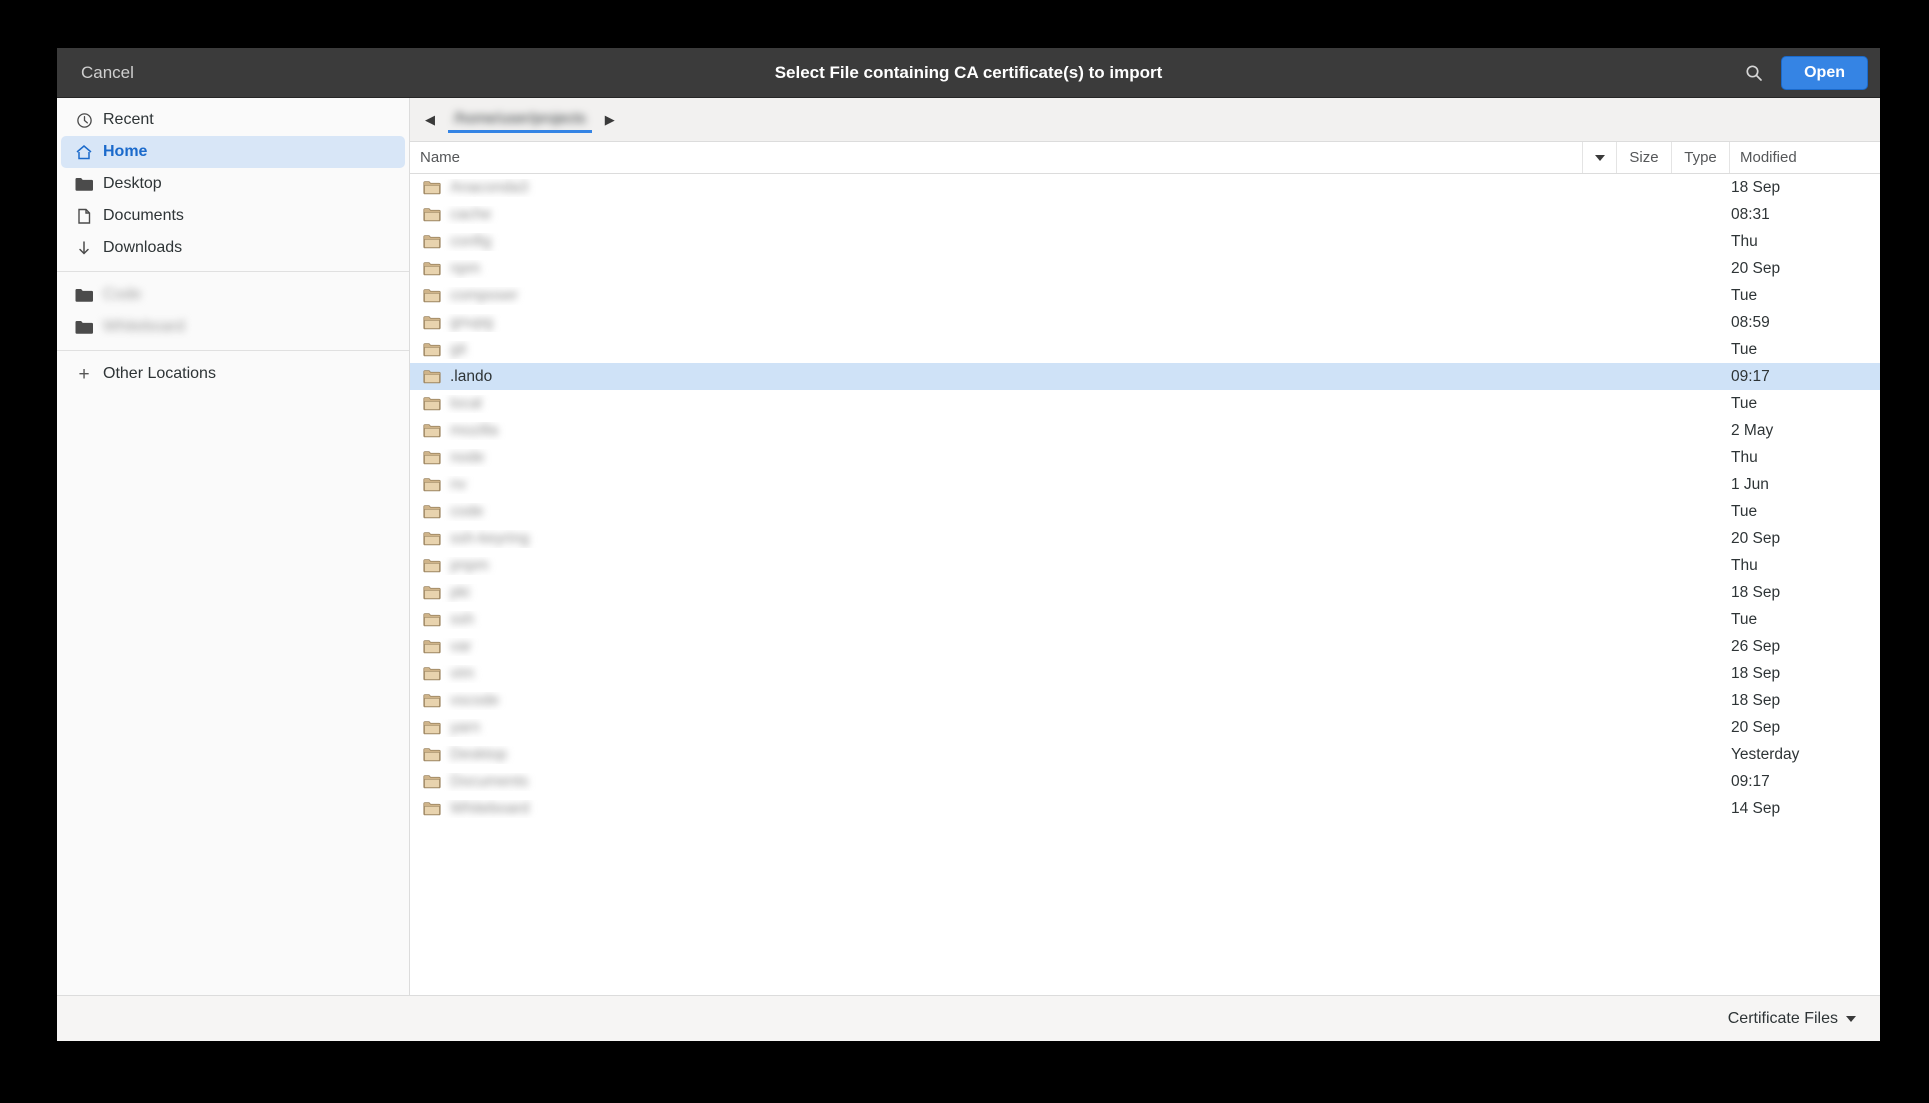 This screenshot has width=1929, height=1103. What do you see at coordinates (233, 374) in the screenshot?
I see `sidebar-item-other-locations: + Other Locations` at bounding box center [233, 374].